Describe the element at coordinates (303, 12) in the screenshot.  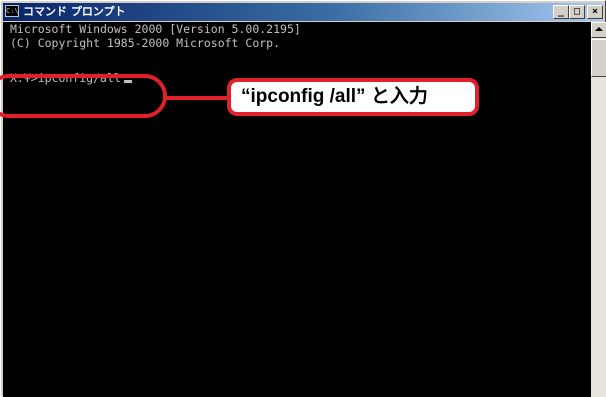
I see `title-bar: C:\ コマンド プロンプト _ □ ×` at that location.